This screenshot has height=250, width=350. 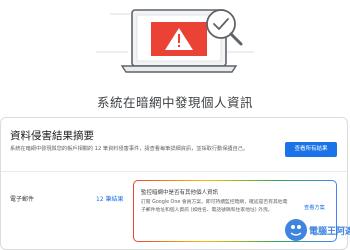 I want to click on dark-web-illustration, so click(x=175, y=41).